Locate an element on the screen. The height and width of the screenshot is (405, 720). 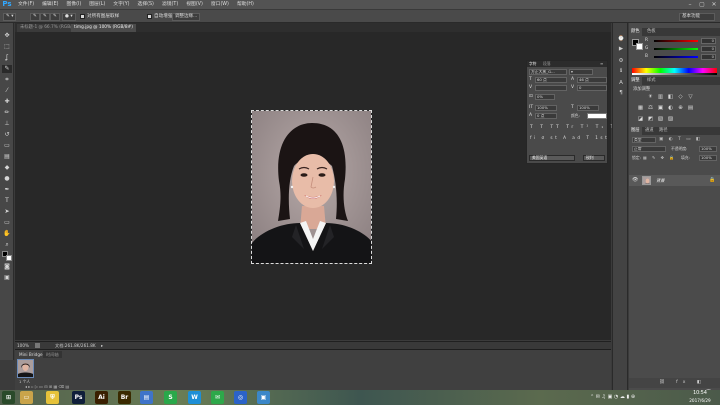
start-icon: ⊞ is located at coordinates (8, 397).